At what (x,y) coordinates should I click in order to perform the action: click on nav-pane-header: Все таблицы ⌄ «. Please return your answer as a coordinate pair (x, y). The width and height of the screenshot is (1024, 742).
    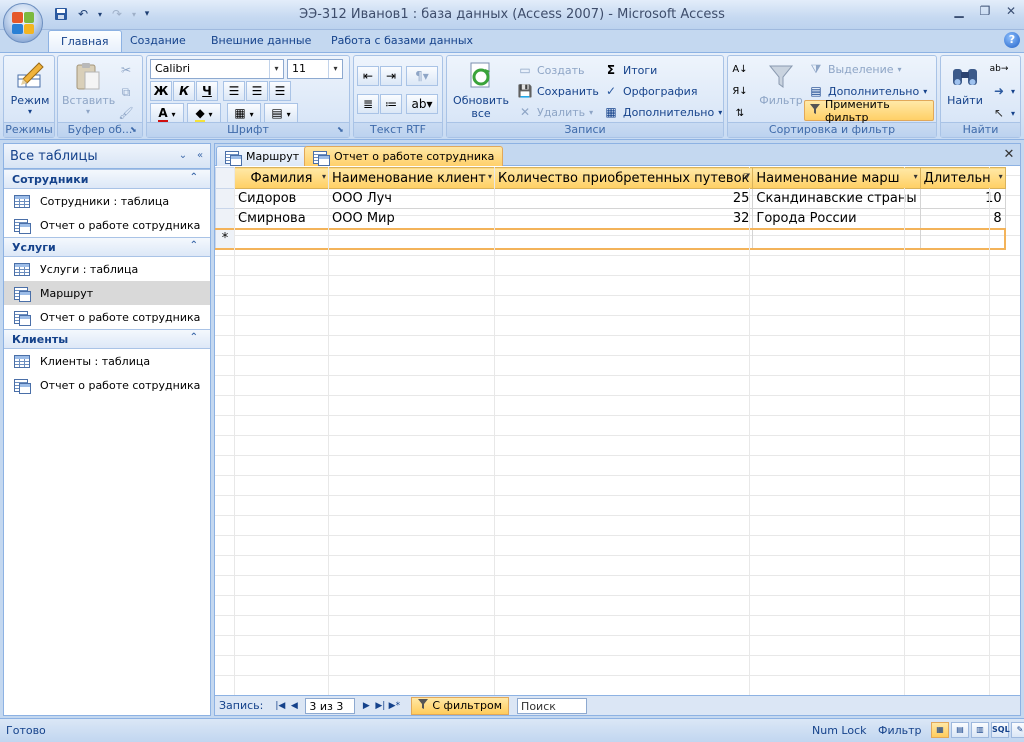
    Looking at the image, I should click on (107, 156).